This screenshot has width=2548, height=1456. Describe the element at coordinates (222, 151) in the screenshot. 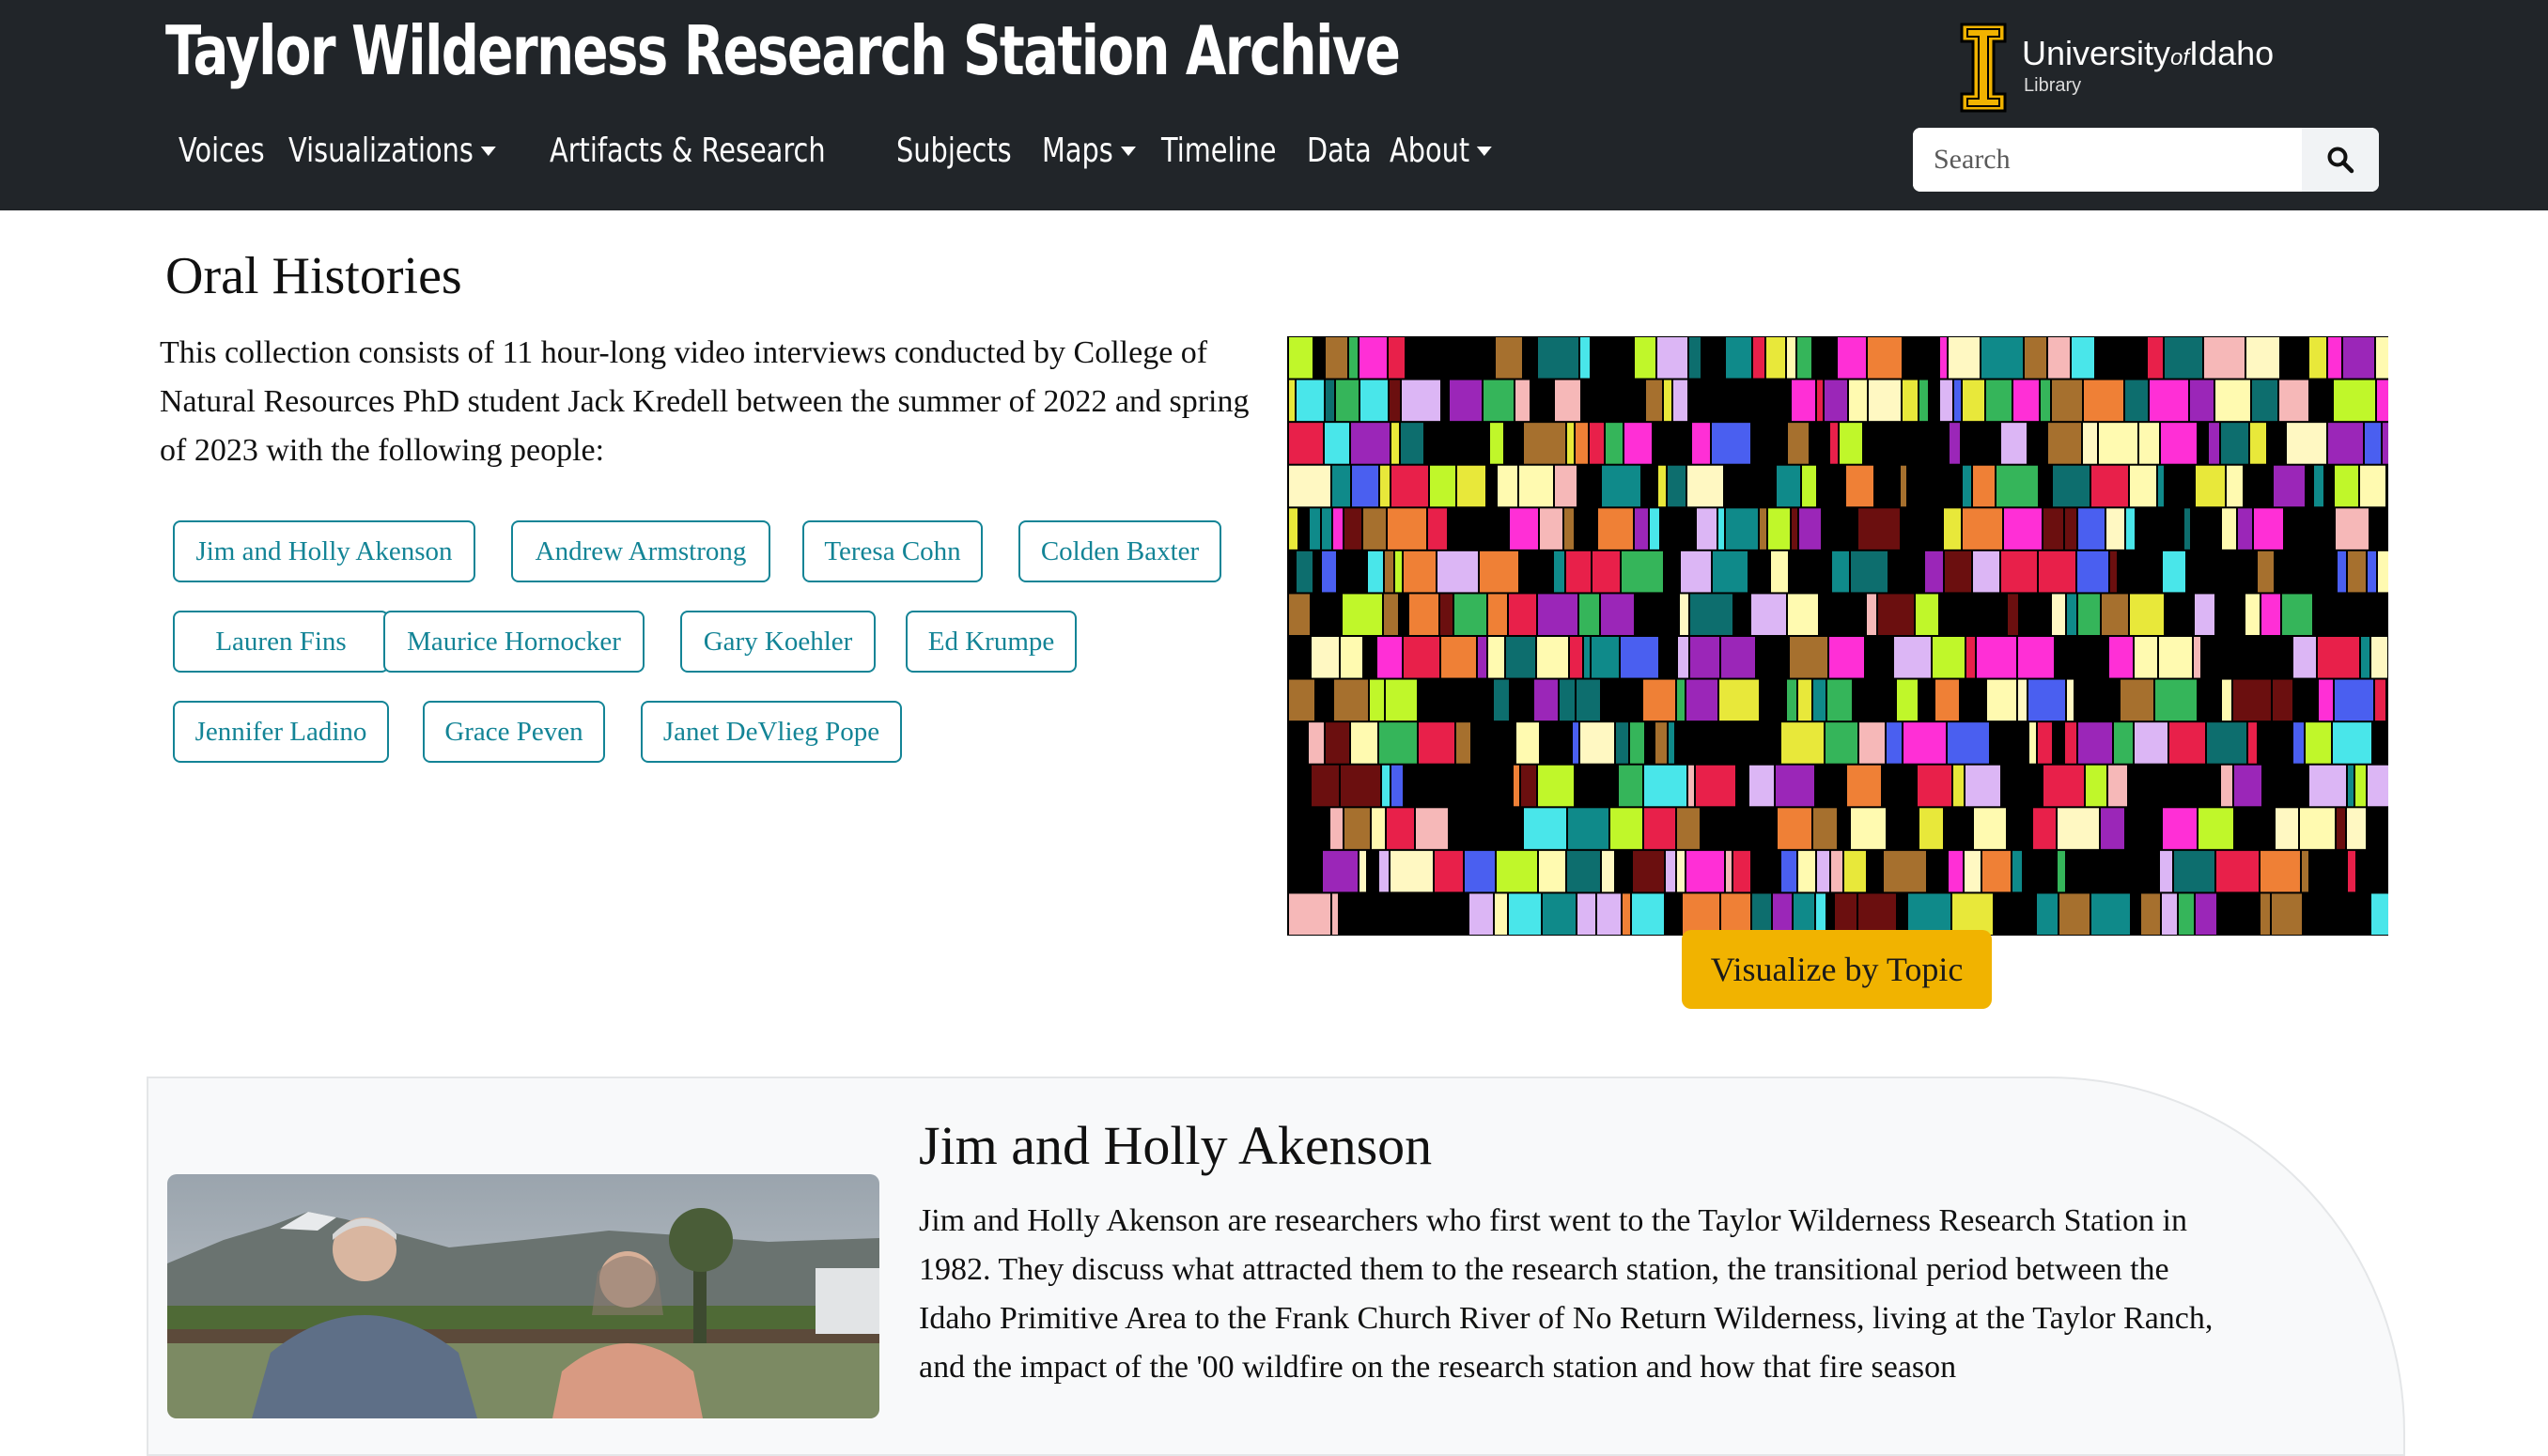

I see `nav-voices: Voices` at that location.